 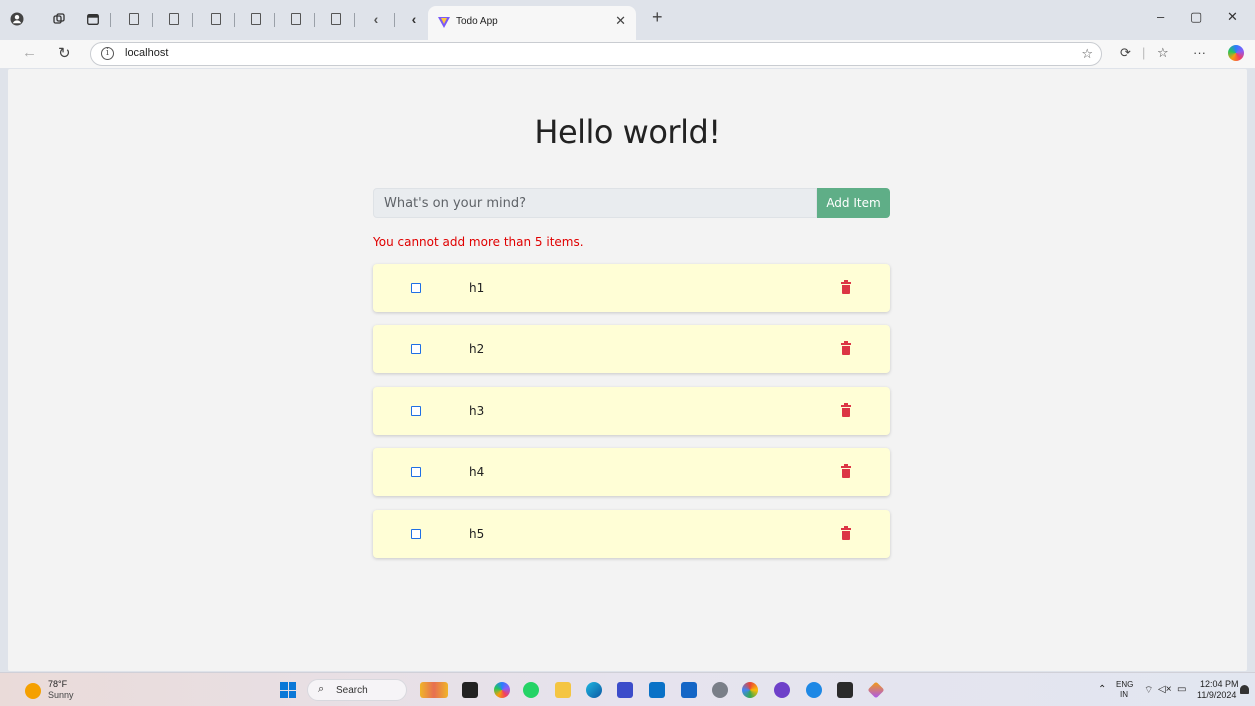 What do you see at coordinates (631, 349) in the screenshot?
I see `todo-item: h2` at bounding box center [631, 349].